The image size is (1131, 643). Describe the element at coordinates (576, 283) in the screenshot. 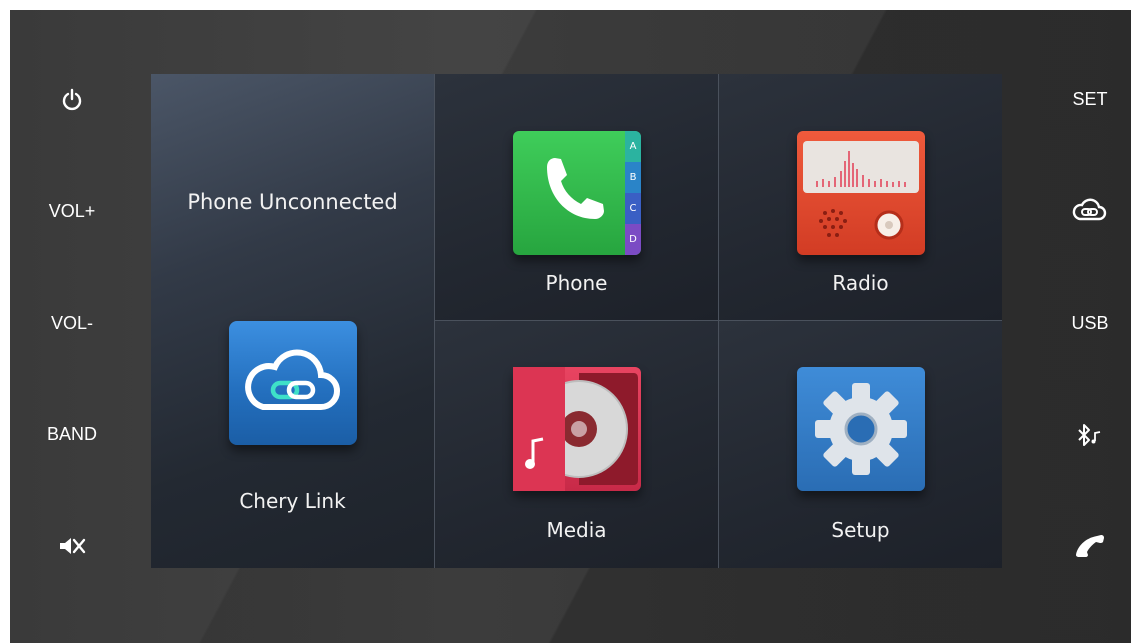

I see `phone-label: Phone` at that location.